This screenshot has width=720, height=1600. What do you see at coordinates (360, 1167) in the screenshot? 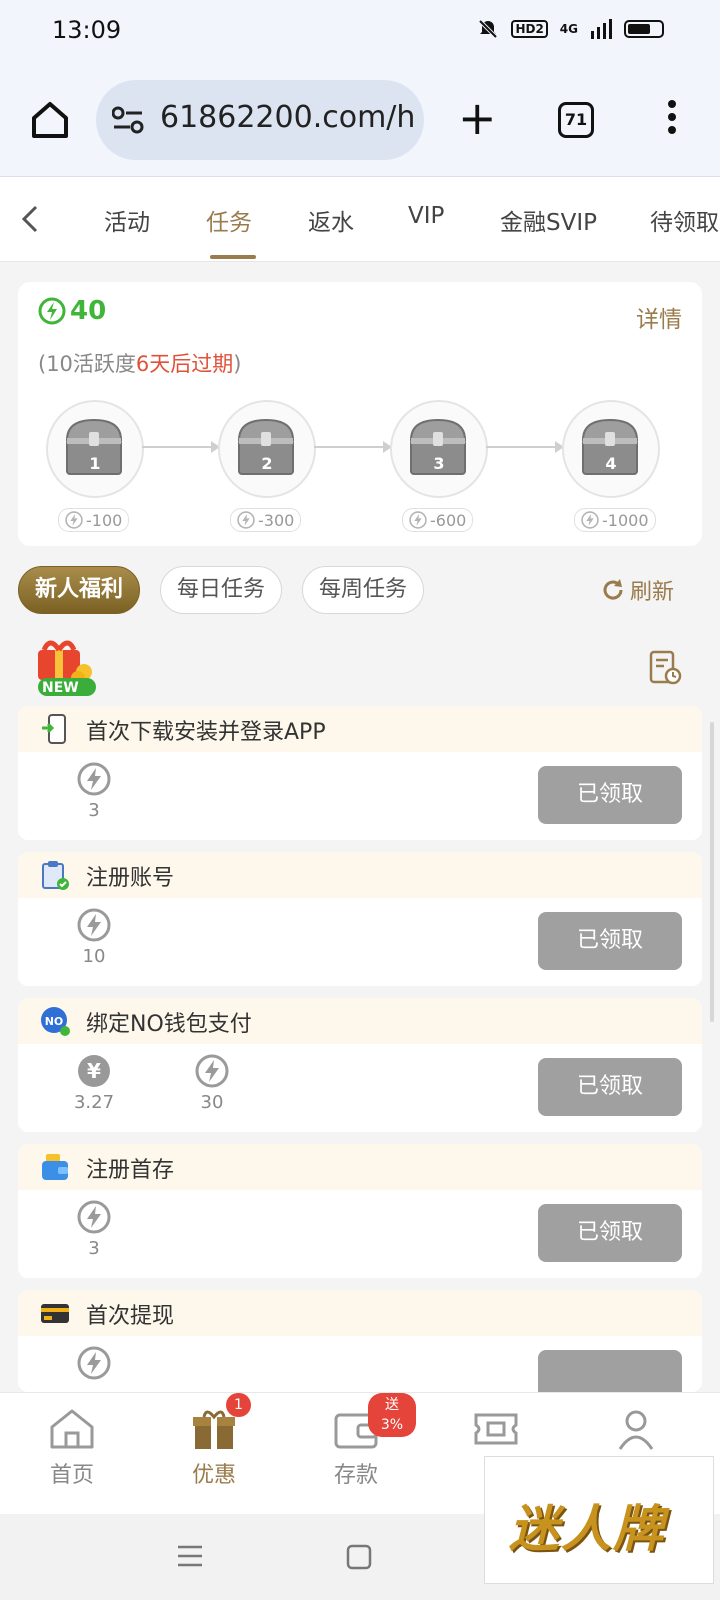
I see `task-header: 注册首存` at bounding box center [360, 1167].